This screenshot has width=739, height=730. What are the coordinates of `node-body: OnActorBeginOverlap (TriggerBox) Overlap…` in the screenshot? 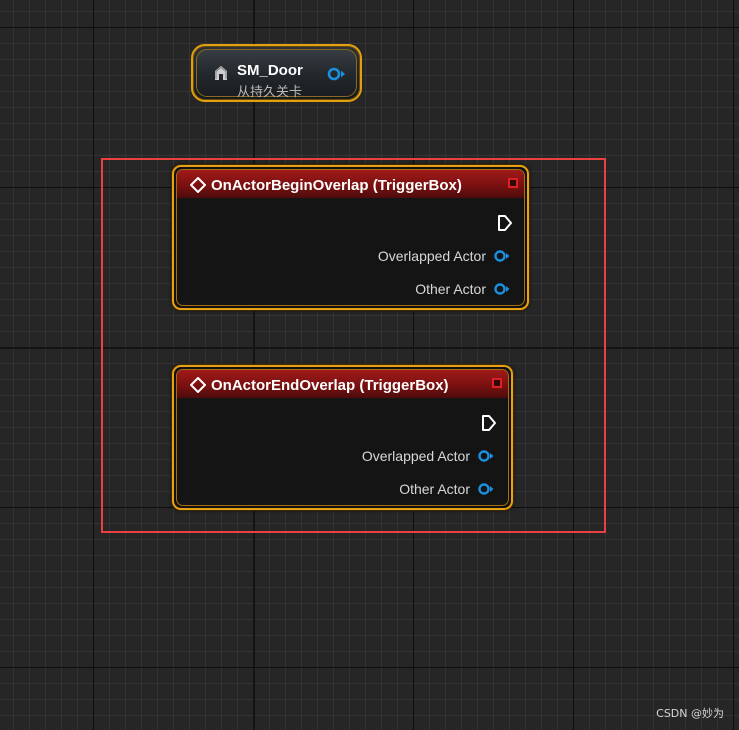 It's located at (350, 237).